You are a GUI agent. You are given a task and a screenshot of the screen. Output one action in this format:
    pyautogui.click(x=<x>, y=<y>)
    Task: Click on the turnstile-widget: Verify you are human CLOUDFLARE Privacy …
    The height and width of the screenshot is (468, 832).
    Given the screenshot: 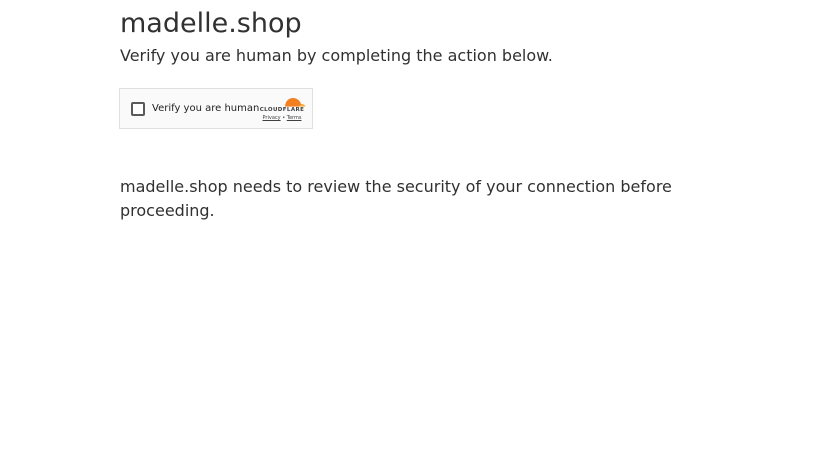 What is the action you would take?
    pyautogui.click(x=216, y=108)
    